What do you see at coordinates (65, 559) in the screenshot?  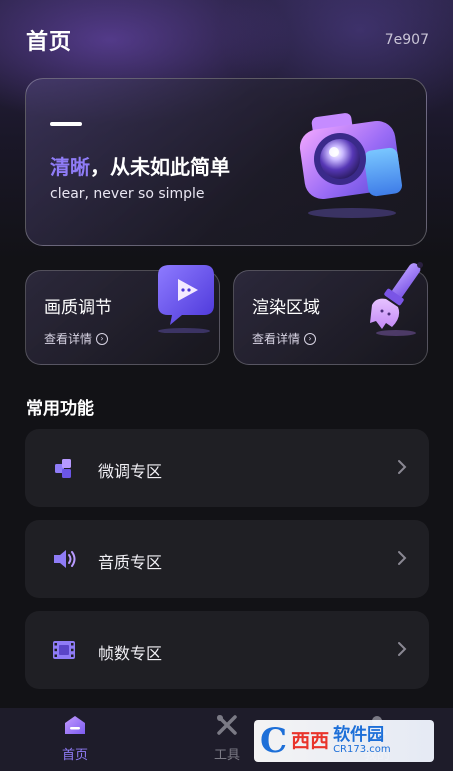 I see `speaker-icon` at bounding box center [65, 559].